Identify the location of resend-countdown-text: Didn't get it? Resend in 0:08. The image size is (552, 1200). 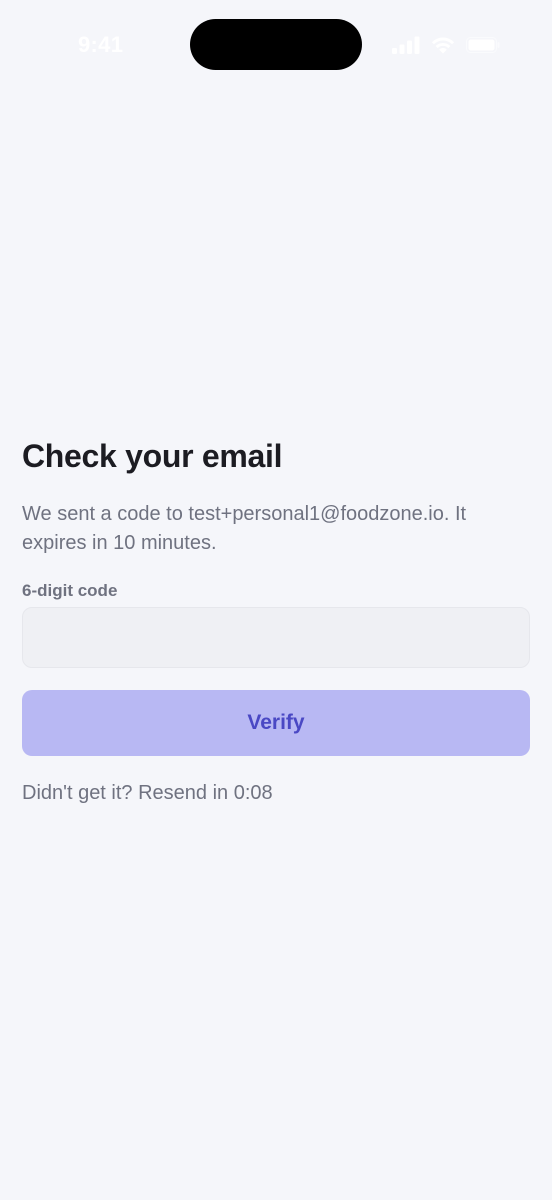
(147, 793).